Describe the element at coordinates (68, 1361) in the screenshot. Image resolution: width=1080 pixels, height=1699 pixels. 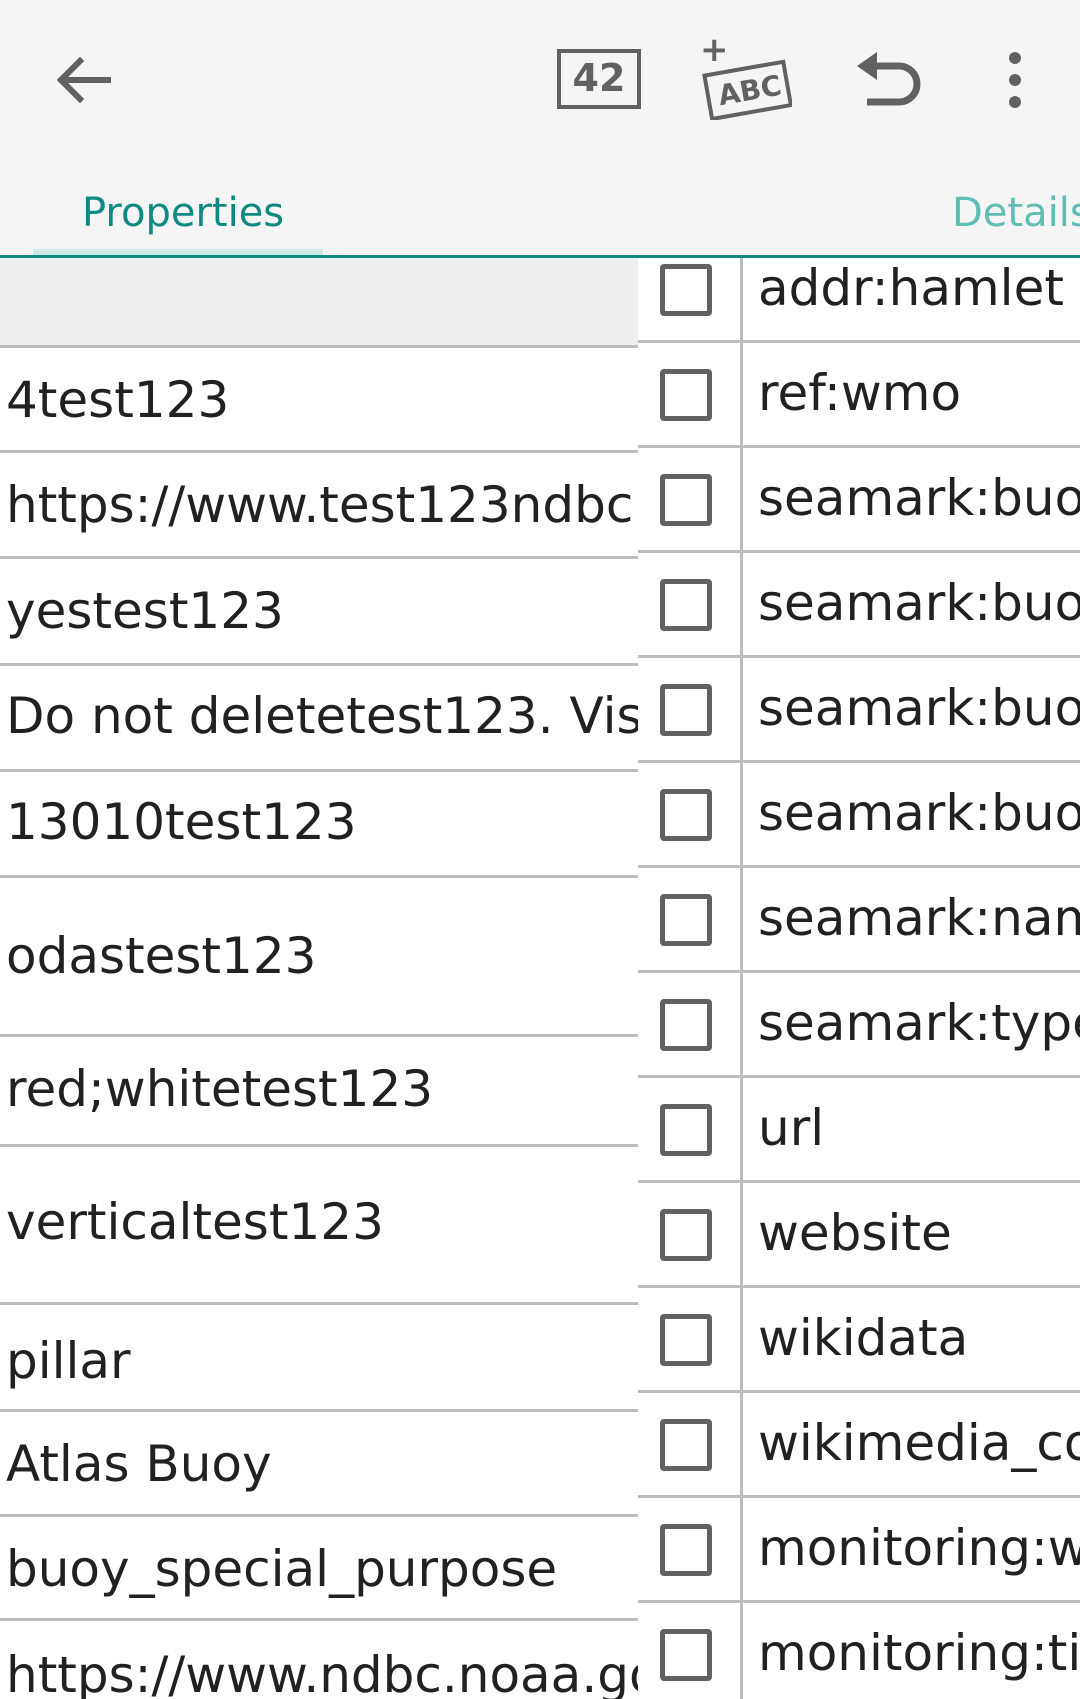
I see `value-text: pillar` at that location.